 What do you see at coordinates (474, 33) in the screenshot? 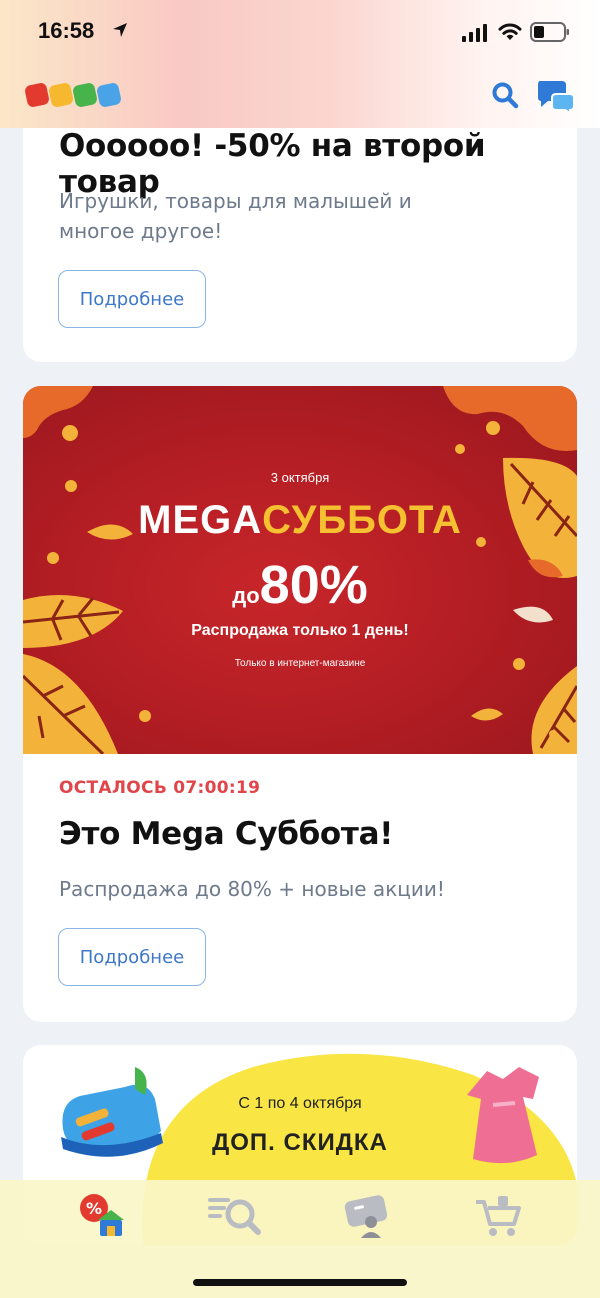
I see `cellular-signal-icon` at bounding box center [474, 33].